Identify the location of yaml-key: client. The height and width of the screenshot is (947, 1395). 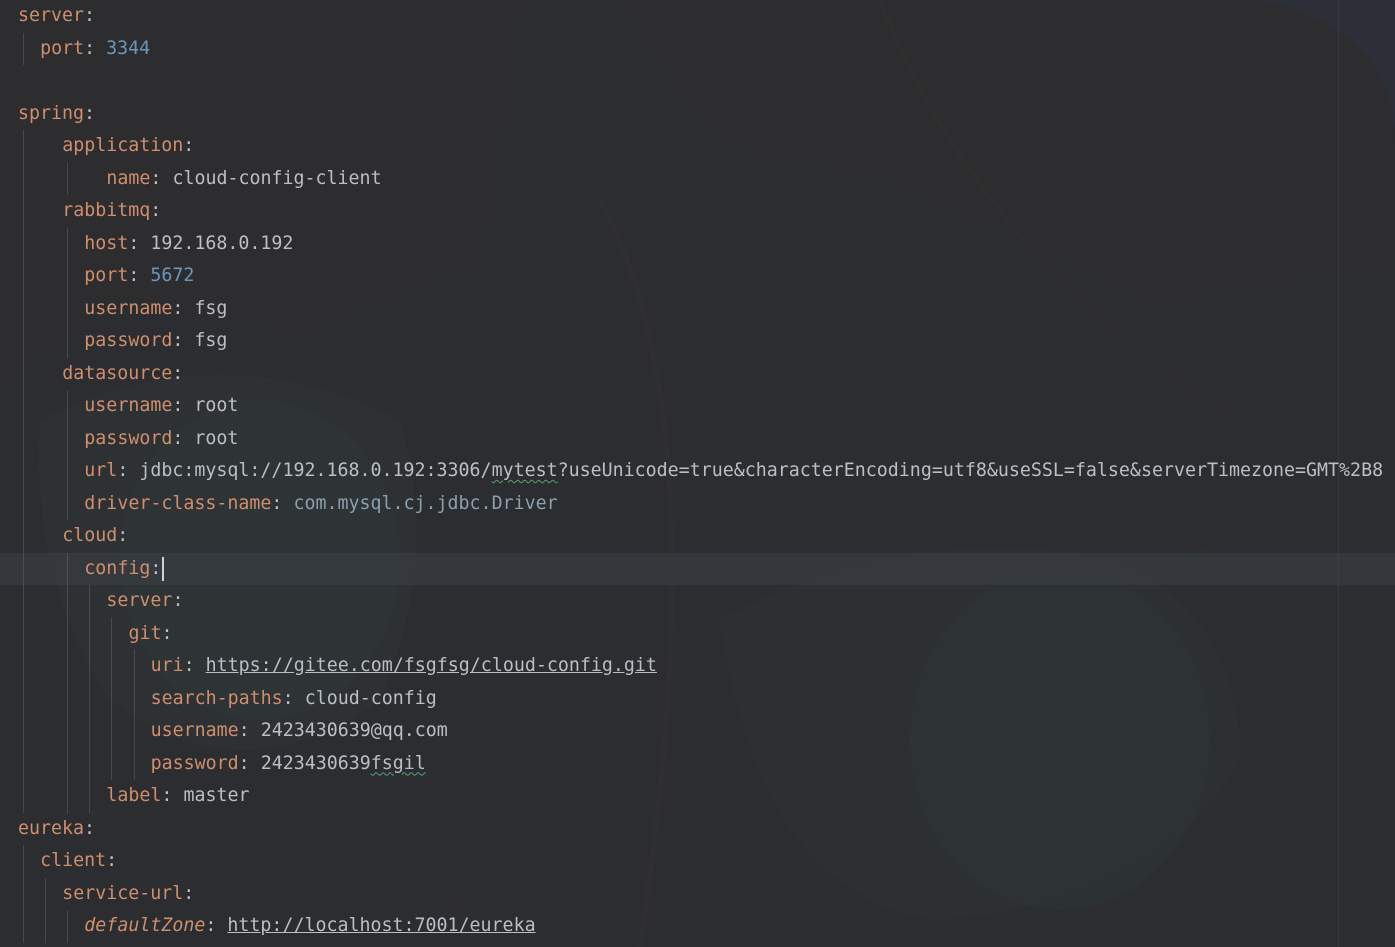
(73, 860).